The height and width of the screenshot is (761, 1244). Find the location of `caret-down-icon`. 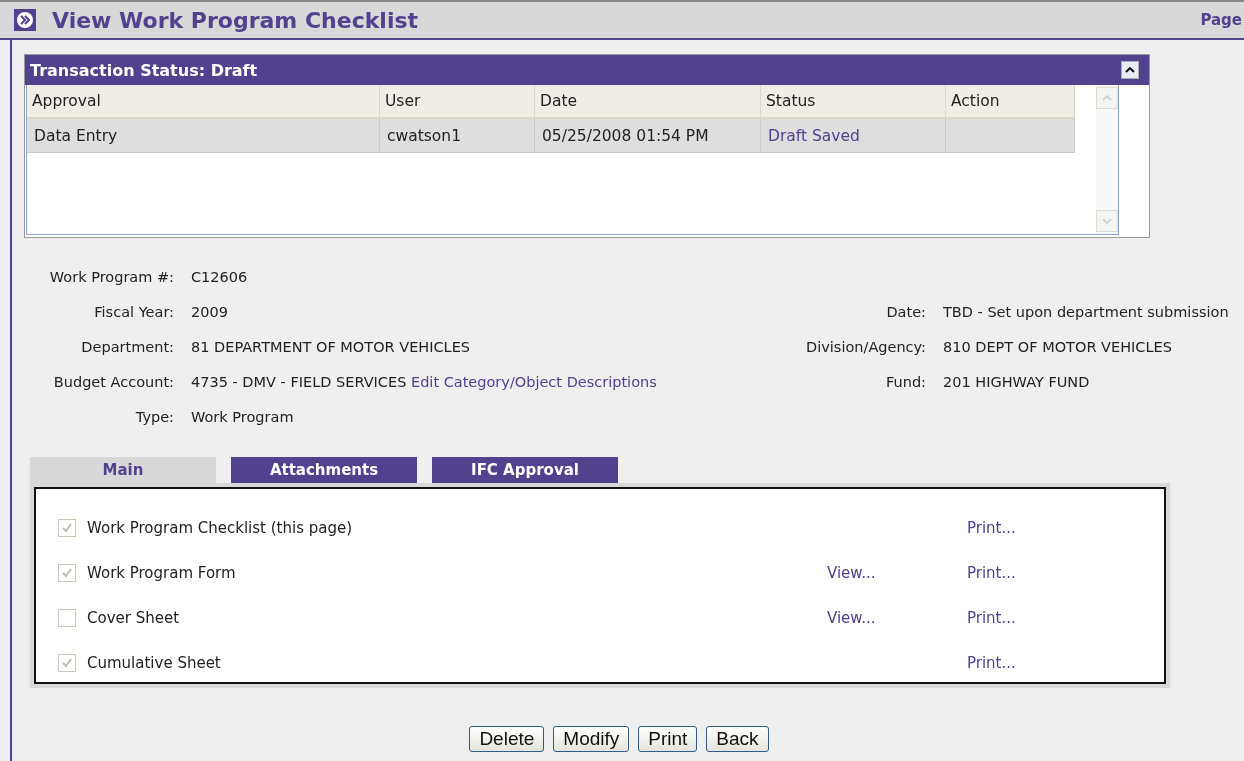

caret-down-icon is located at coordinates (1107, 221).